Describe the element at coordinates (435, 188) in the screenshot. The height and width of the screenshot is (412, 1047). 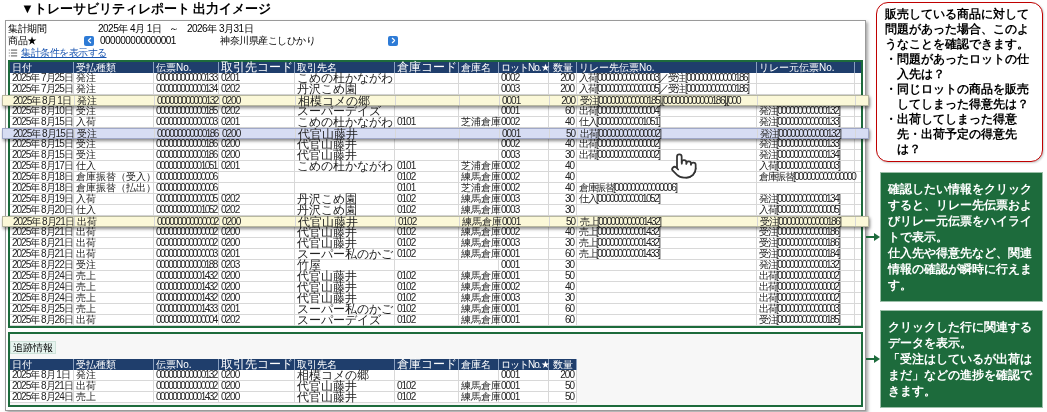
I see `table-row: 2025年 8月18日 倉庫振替（払出）000000000000006 0101 芝浦倉庫0002 40 倉庫振替[000000000000006]` at that location.